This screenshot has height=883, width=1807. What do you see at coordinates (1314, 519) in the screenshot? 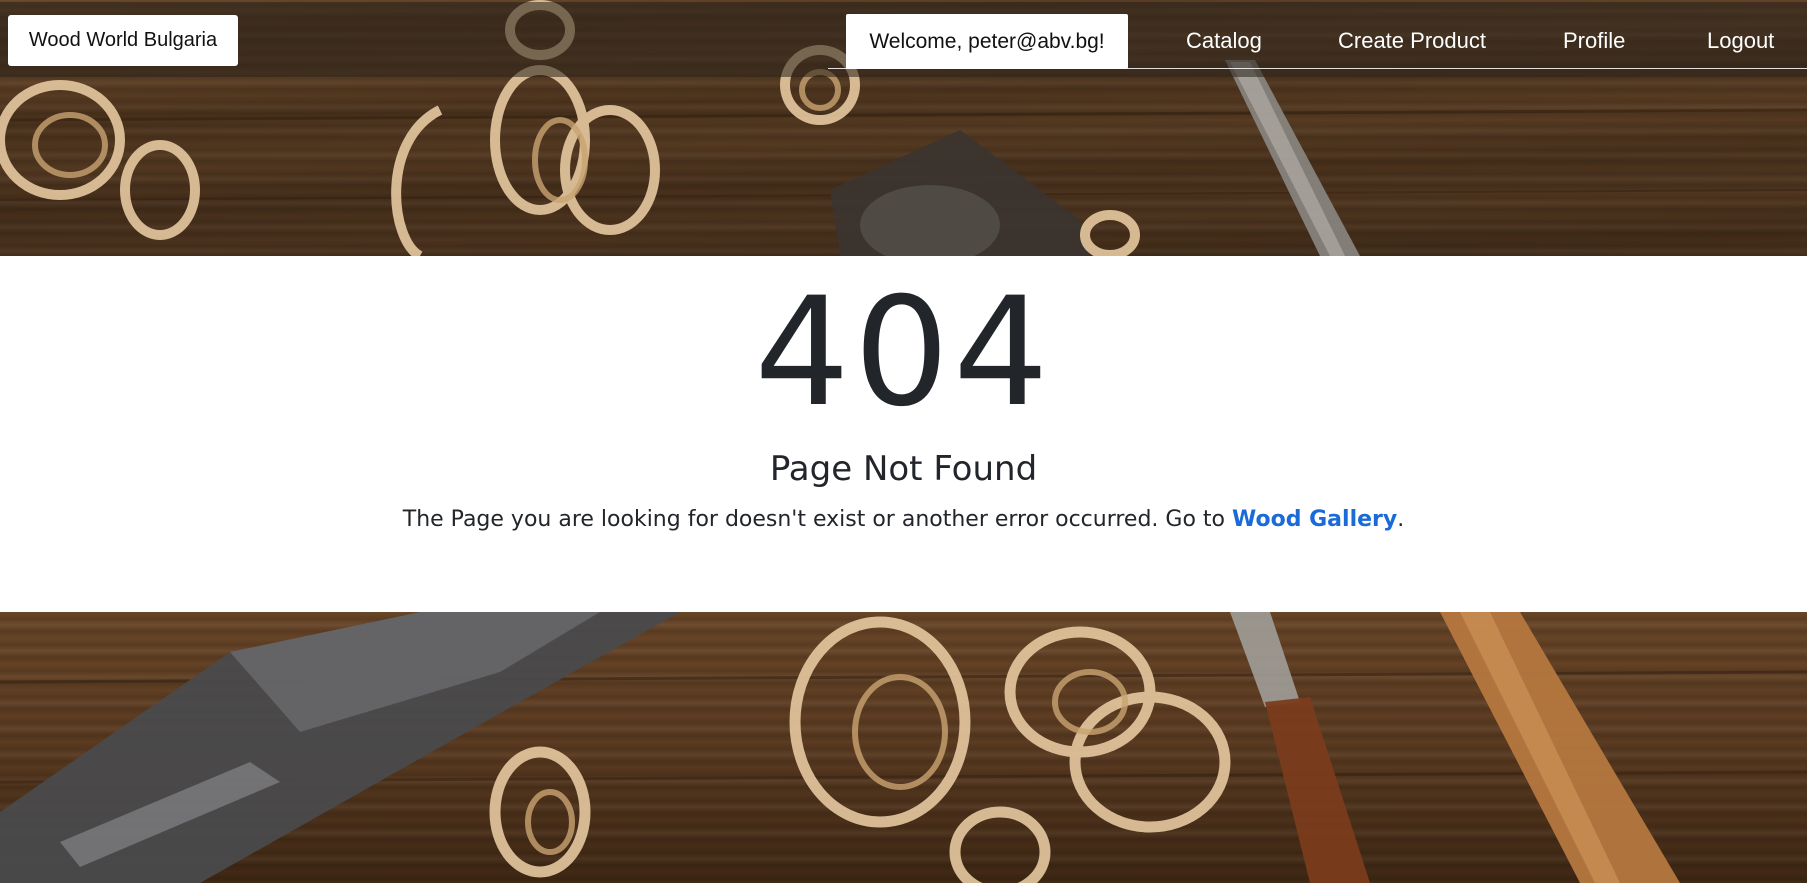
I see `wood-gallery-link: Wood Gallery` at bounding box center [1314, 519].